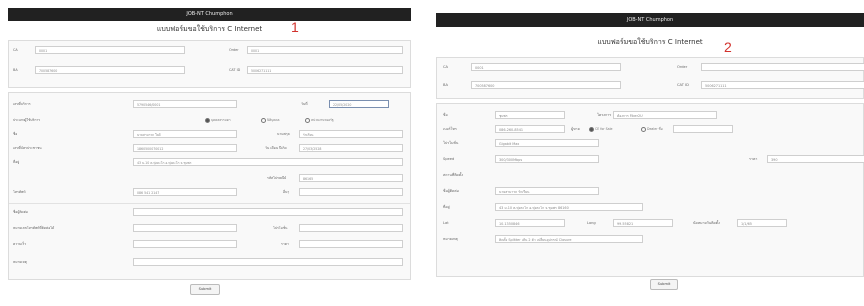  What do you see at coordinates (782, 67) in the screenshot?
I see `order-field` at bounding box center [782, 67].